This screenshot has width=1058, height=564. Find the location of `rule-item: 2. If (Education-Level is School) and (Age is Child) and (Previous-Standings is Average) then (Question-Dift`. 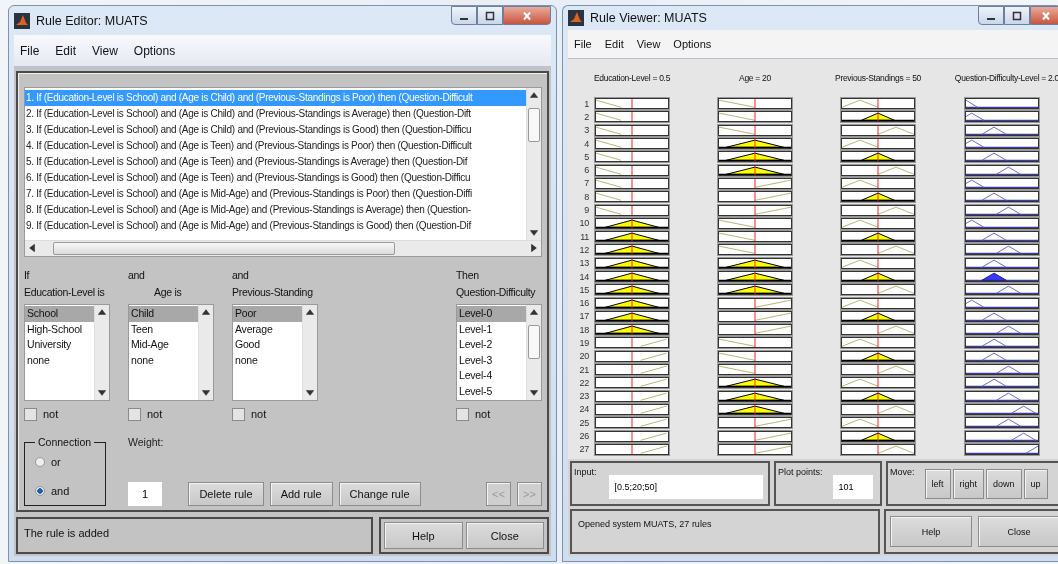

rule-item: 2. If (Education-Level is School) and (Age is Child) and (Previous-Standings is Average) then (Question-Dift is located at coordinates (275, 114).